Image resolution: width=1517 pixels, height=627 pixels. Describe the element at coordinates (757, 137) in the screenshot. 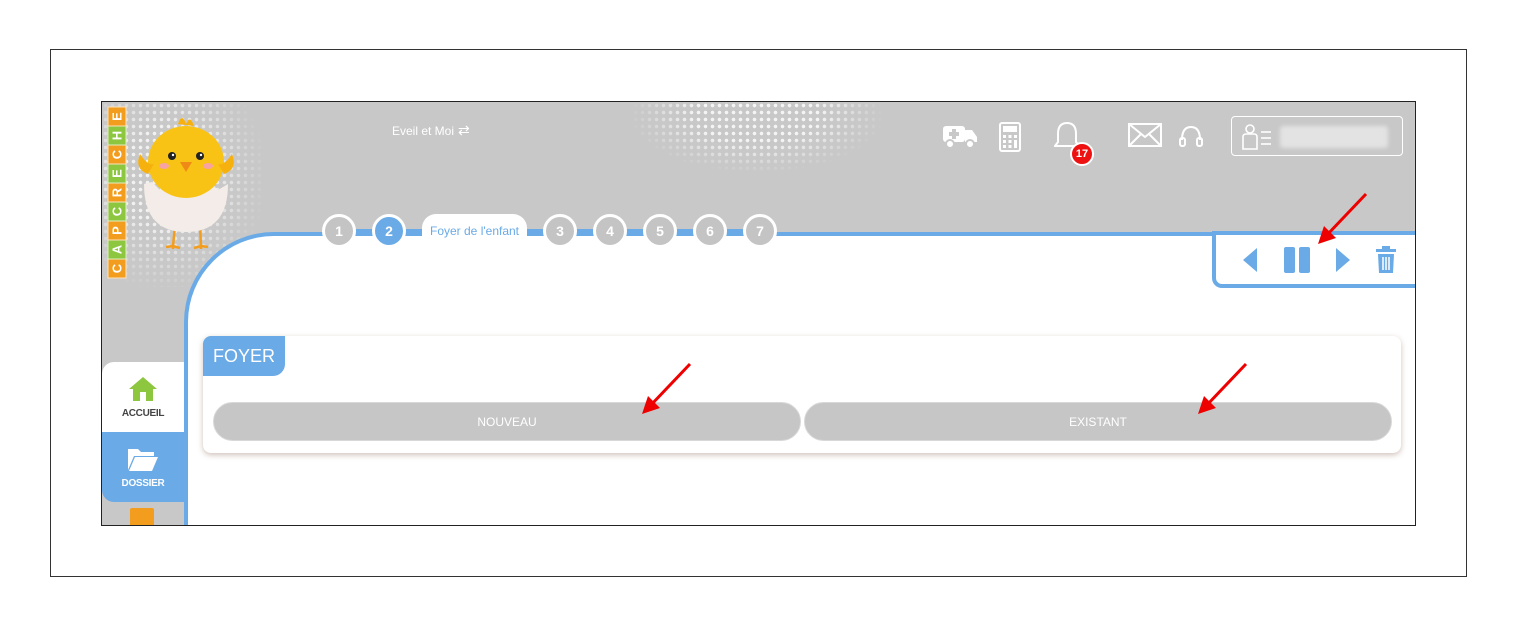

I see `dot-pattern-top` at that location.